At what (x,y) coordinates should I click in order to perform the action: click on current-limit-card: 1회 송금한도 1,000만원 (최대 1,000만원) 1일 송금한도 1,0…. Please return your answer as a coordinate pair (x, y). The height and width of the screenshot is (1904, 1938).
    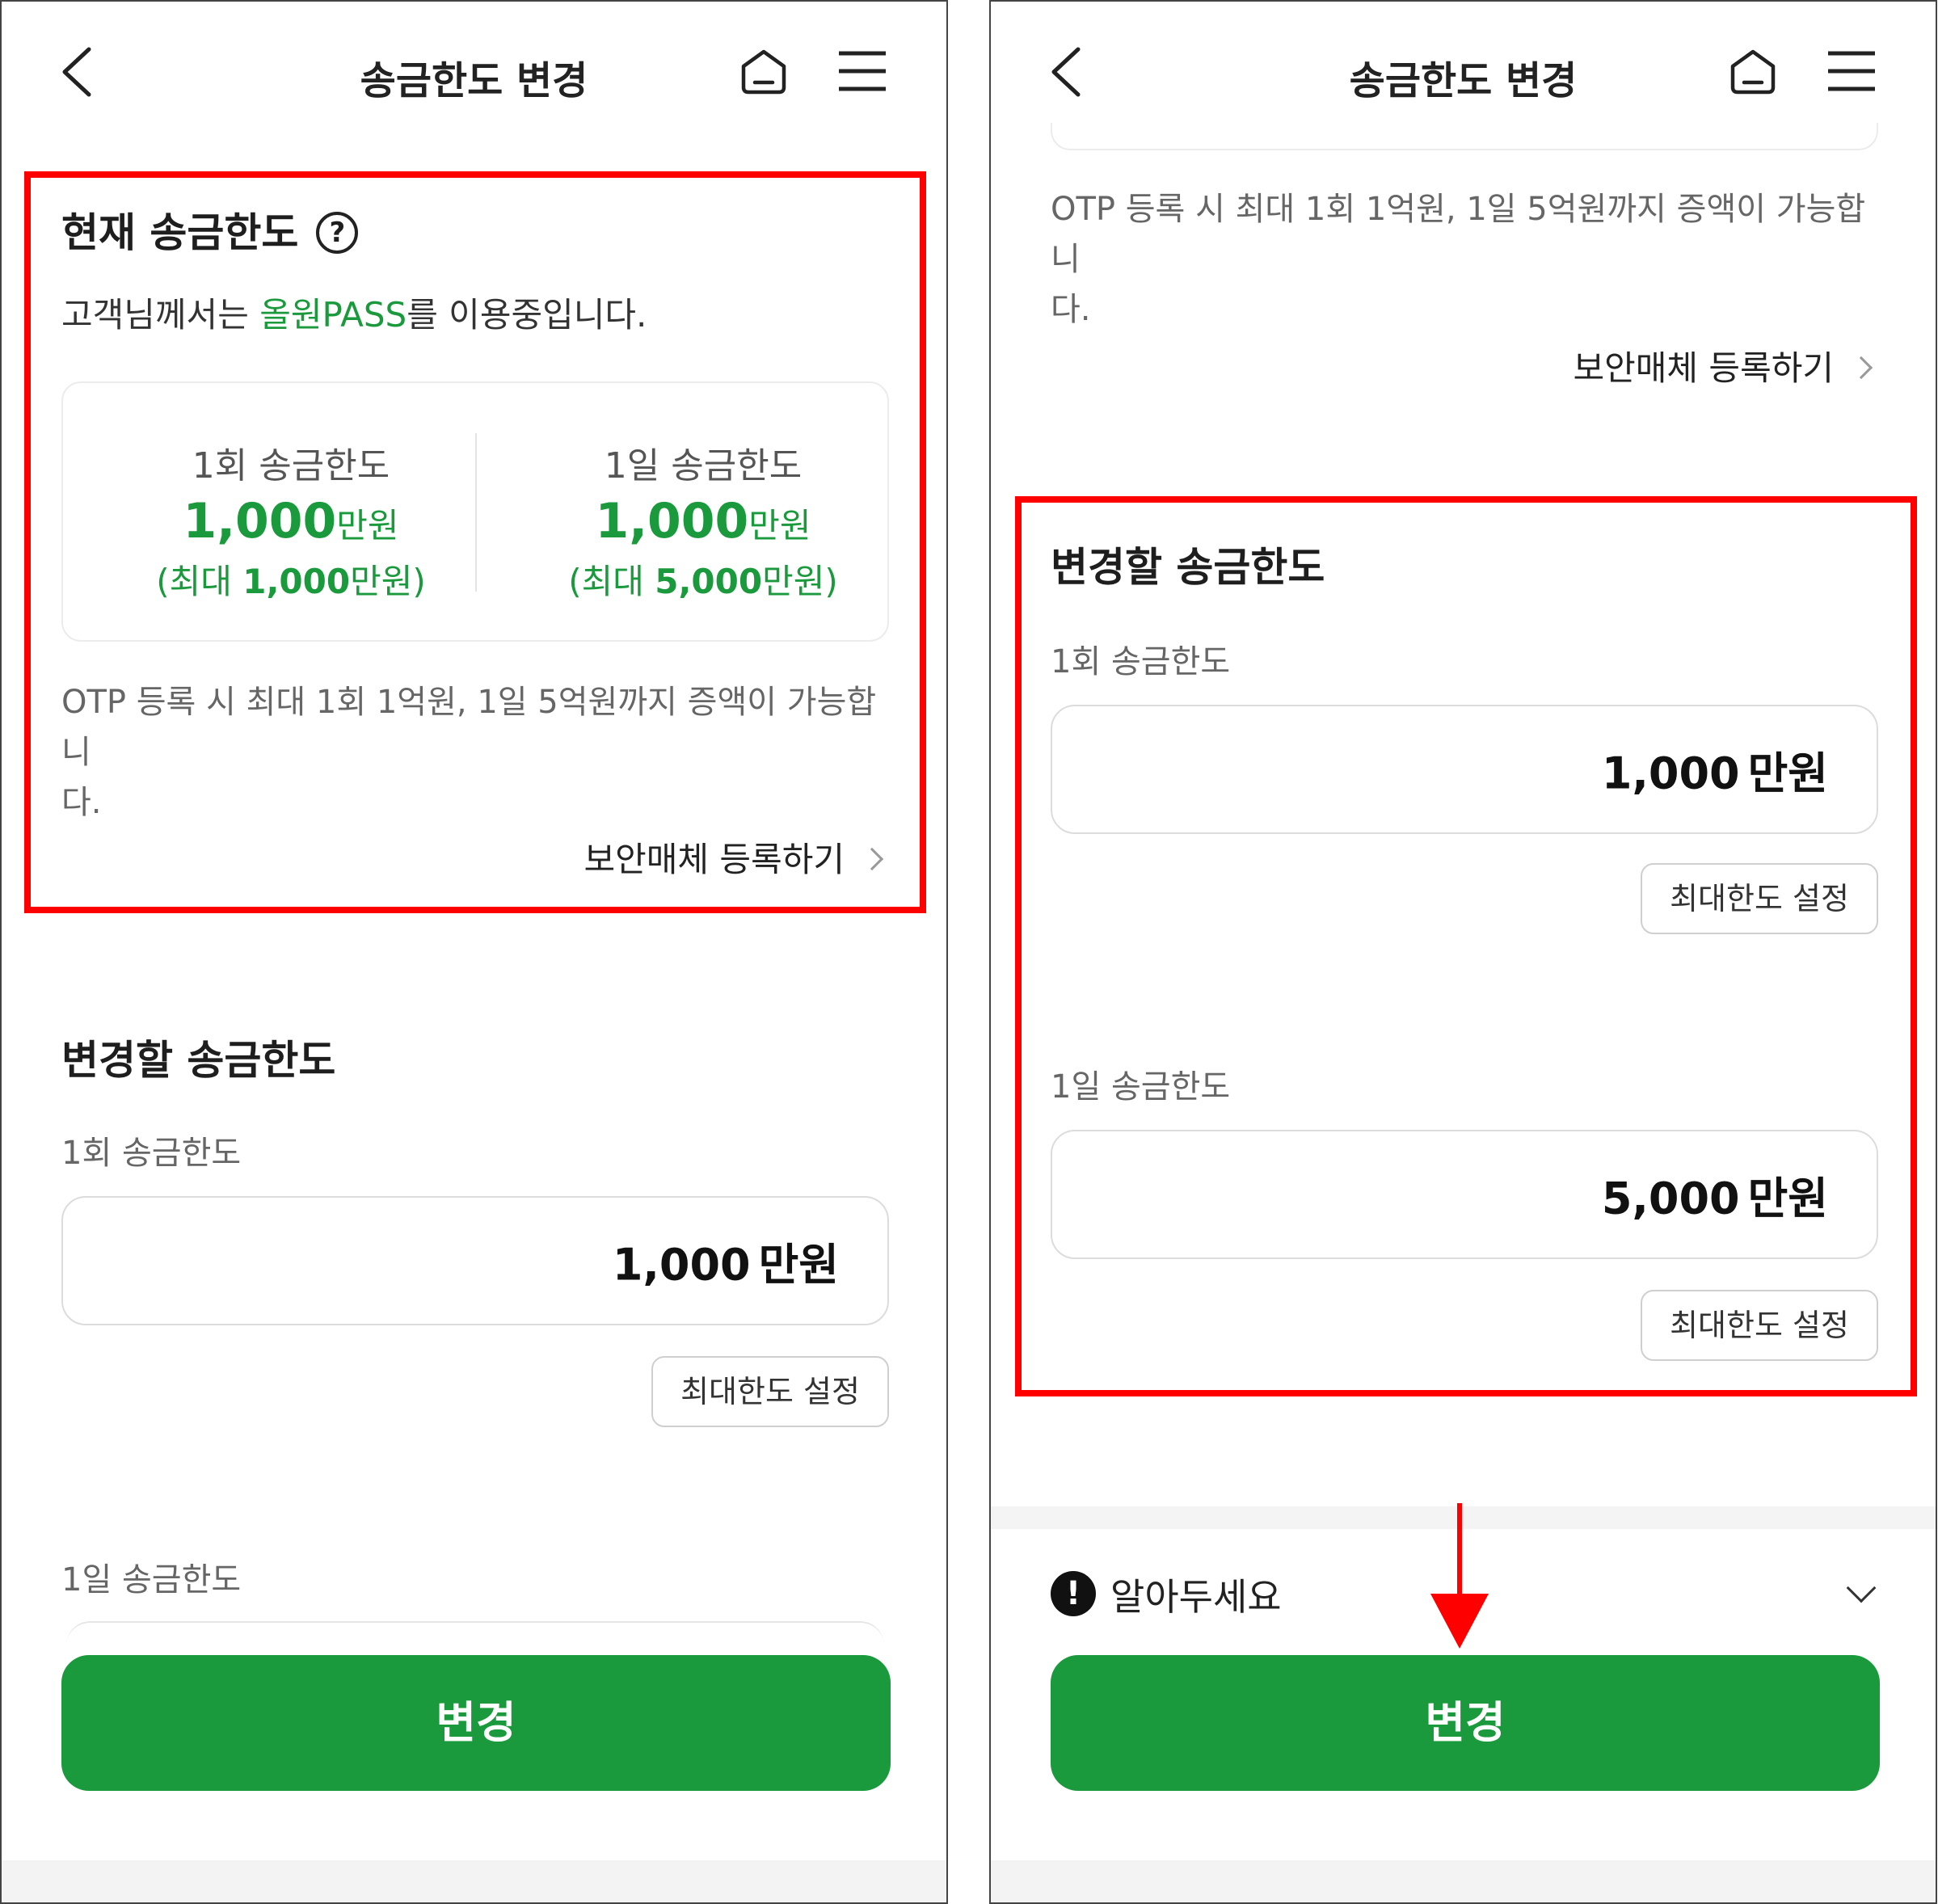
    Looking at the image, I should click on (475, 511).